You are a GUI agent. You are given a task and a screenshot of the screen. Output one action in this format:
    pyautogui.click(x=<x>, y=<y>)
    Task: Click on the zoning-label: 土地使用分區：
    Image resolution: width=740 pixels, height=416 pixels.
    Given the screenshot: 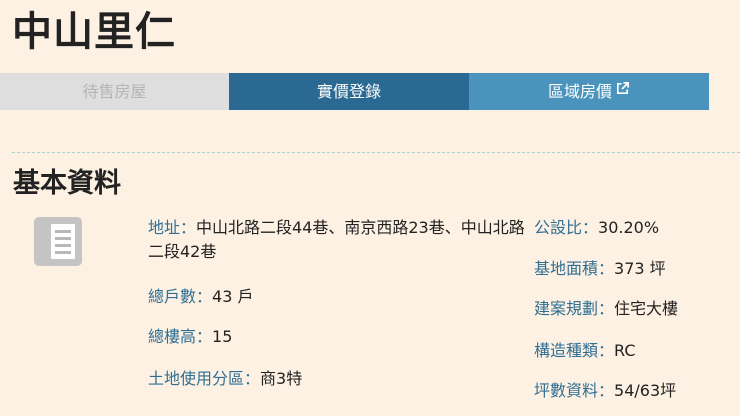 What is the action you would take?
    pyautogui.click(x=204, y=378)
    